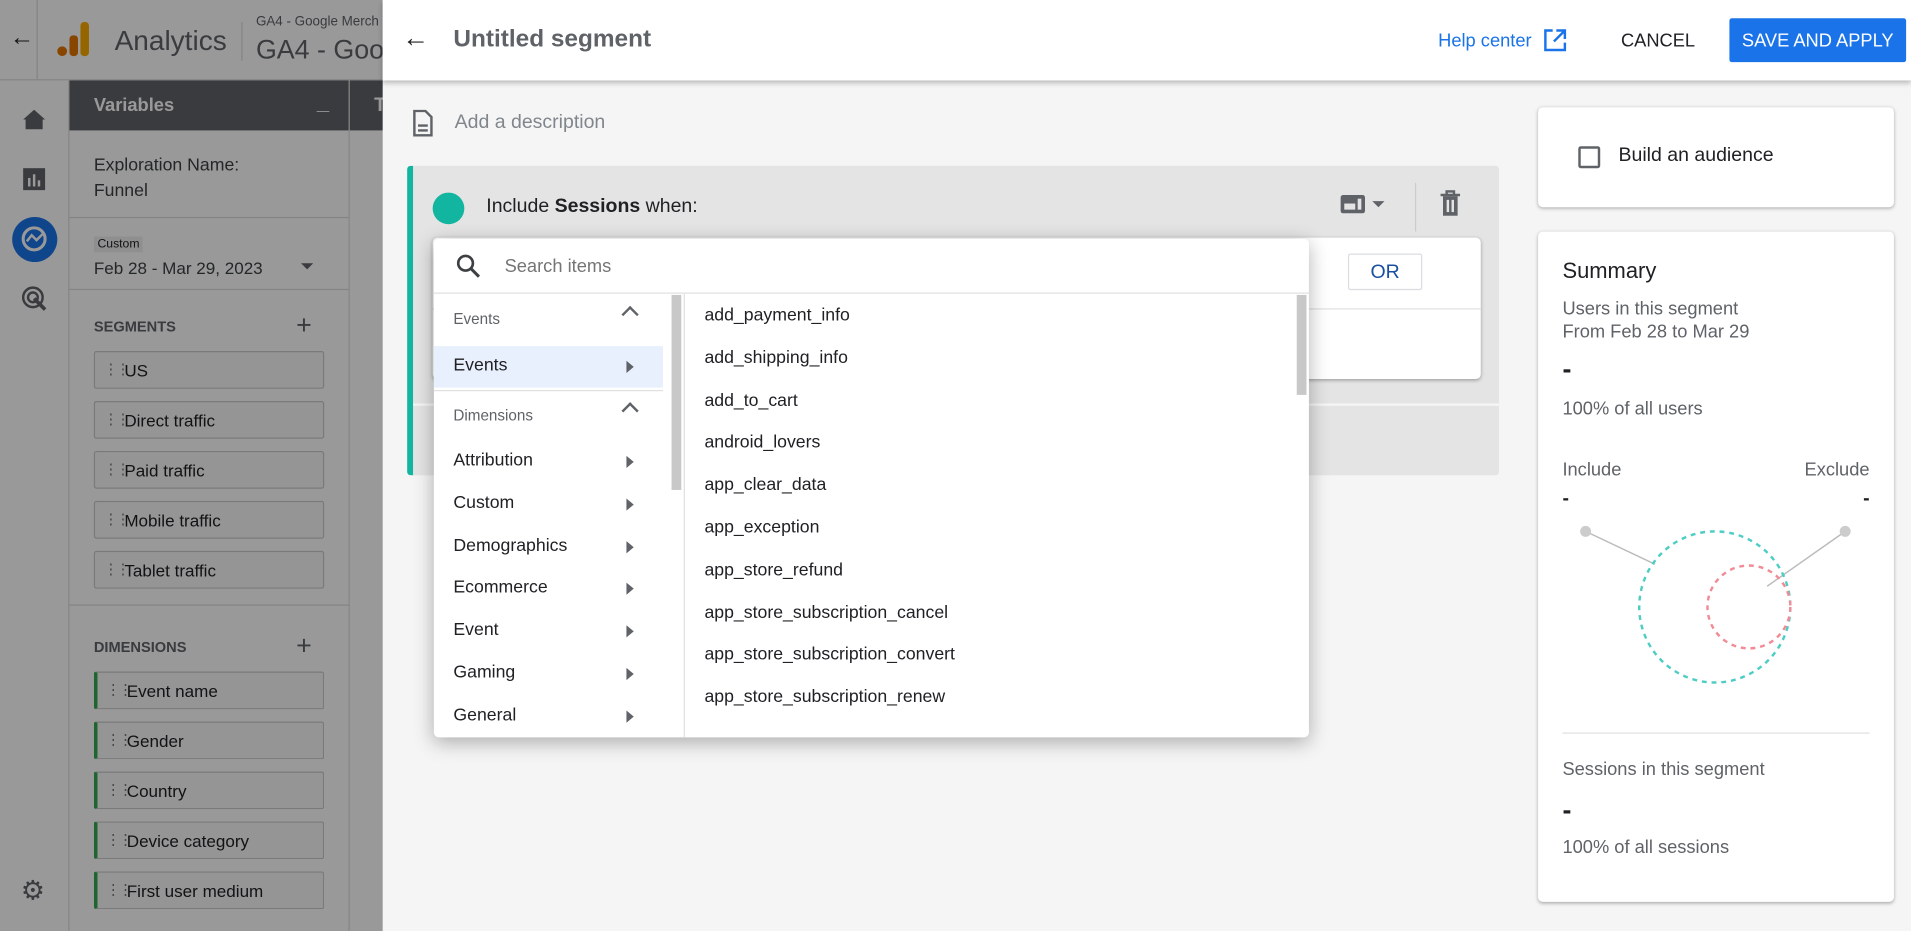  What do you see at coordinates (1586, 531) in the screenshot?
I see `include-dot` at bounding box center [1586, 531].